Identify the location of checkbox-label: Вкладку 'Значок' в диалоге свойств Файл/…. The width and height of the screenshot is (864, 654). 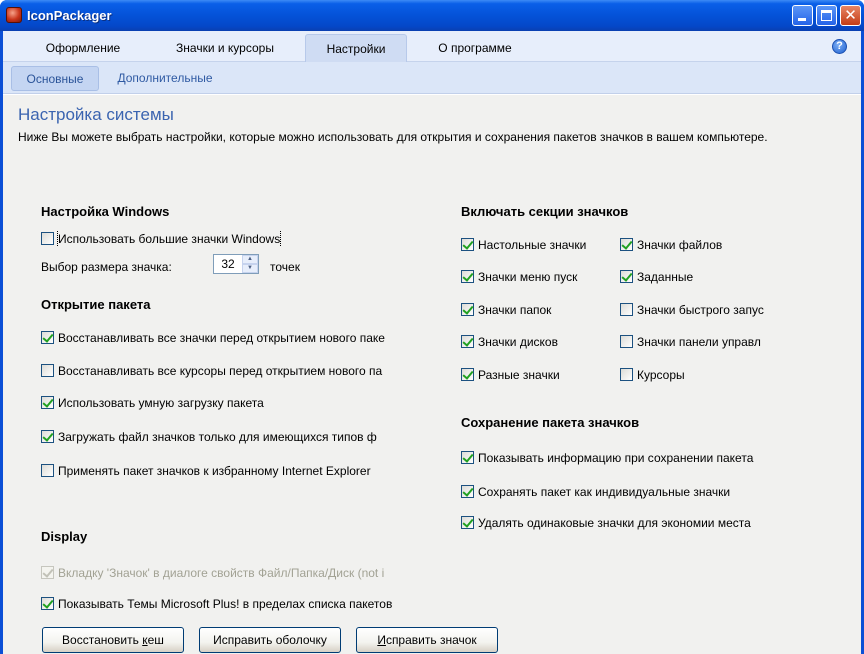
(221, 573).